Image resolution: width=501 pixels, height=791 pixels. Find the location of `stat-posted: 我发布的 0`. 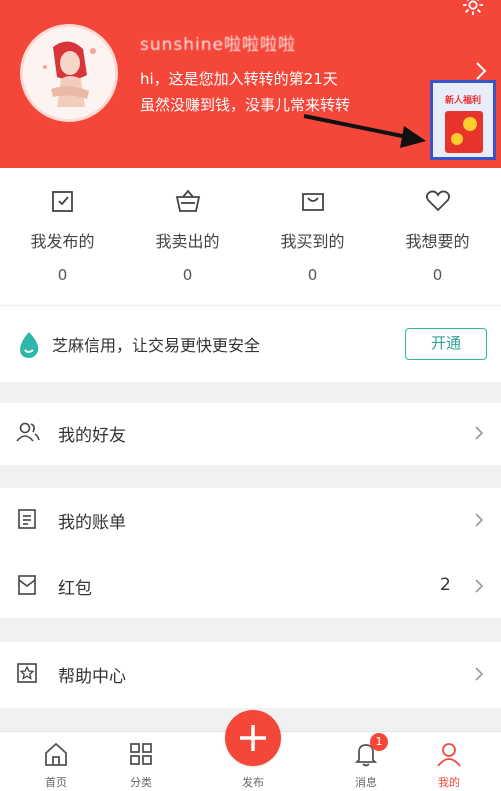

stat-posted: 我发布的 0 is located at coordinates (62, 236).